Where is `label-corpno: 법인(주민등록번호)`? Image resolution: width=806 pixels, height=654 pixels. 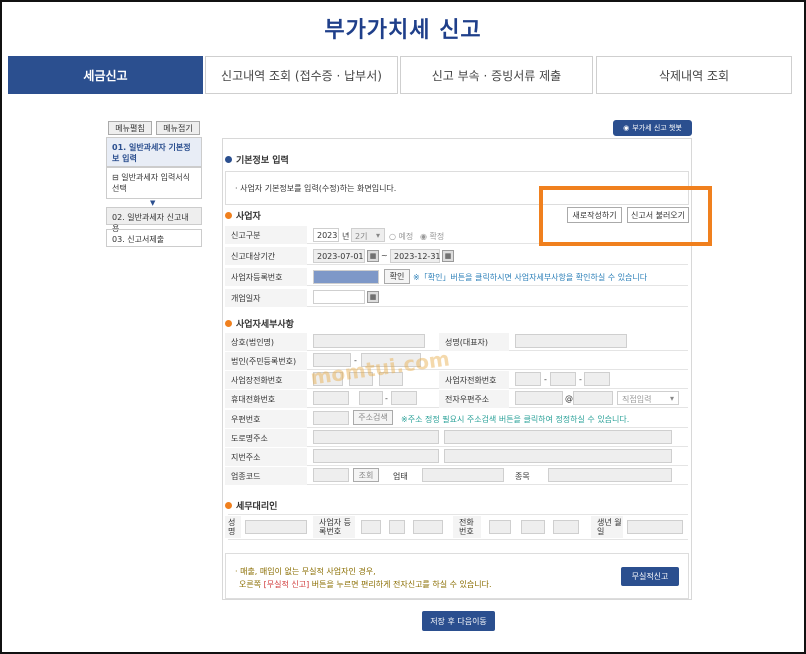 label-corpno: 법인(주민등록번호) is located at coordinates (266, 361).